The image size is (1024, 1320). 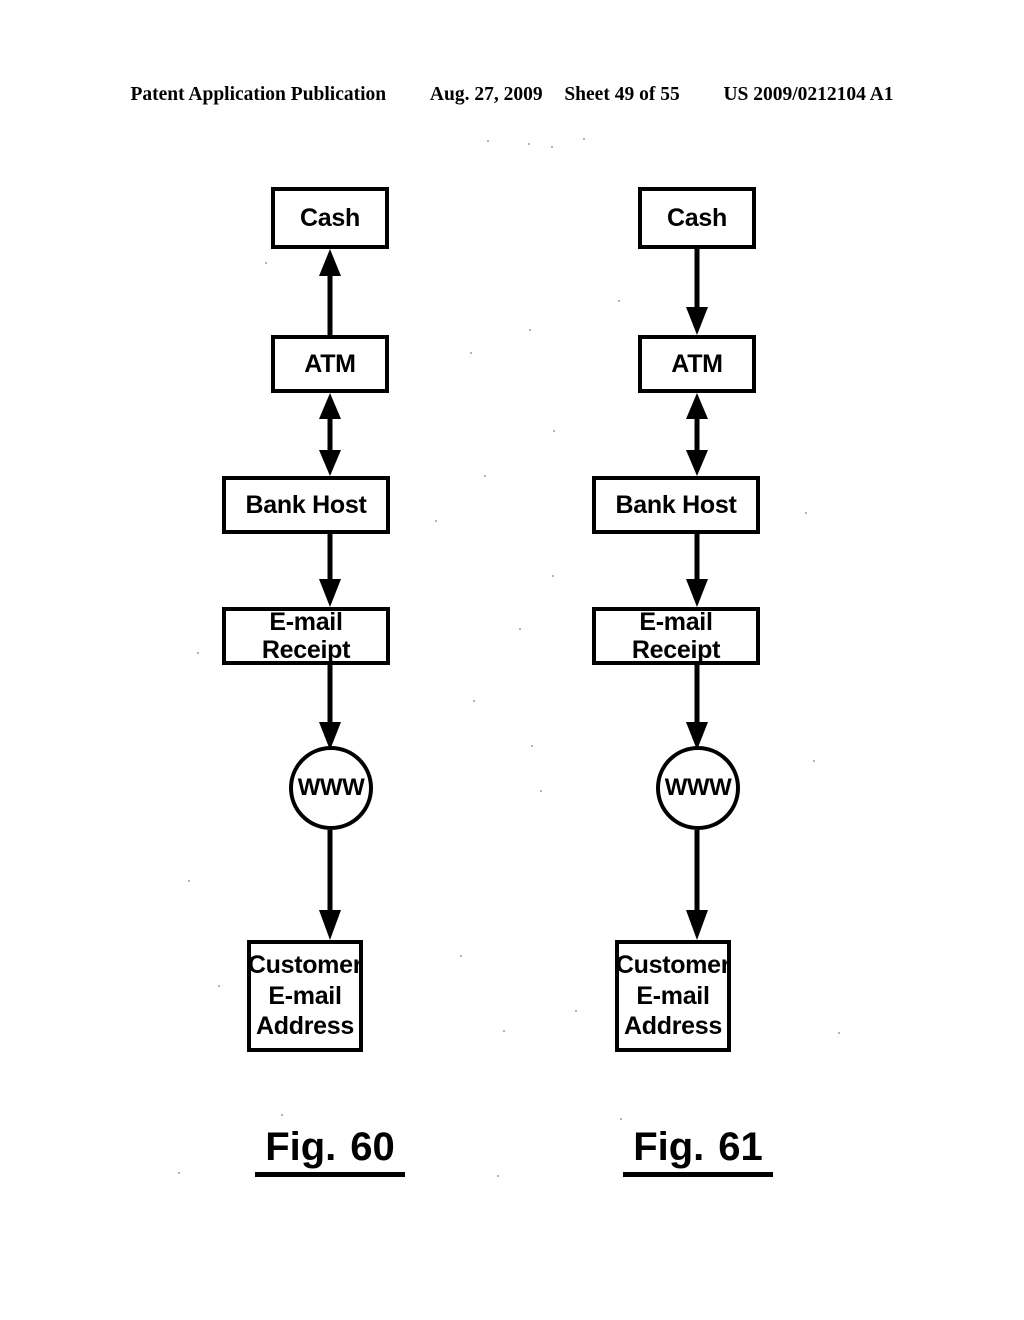 I want to click on fig61-caption: Fig. 61, so click(x=698, y=1151).